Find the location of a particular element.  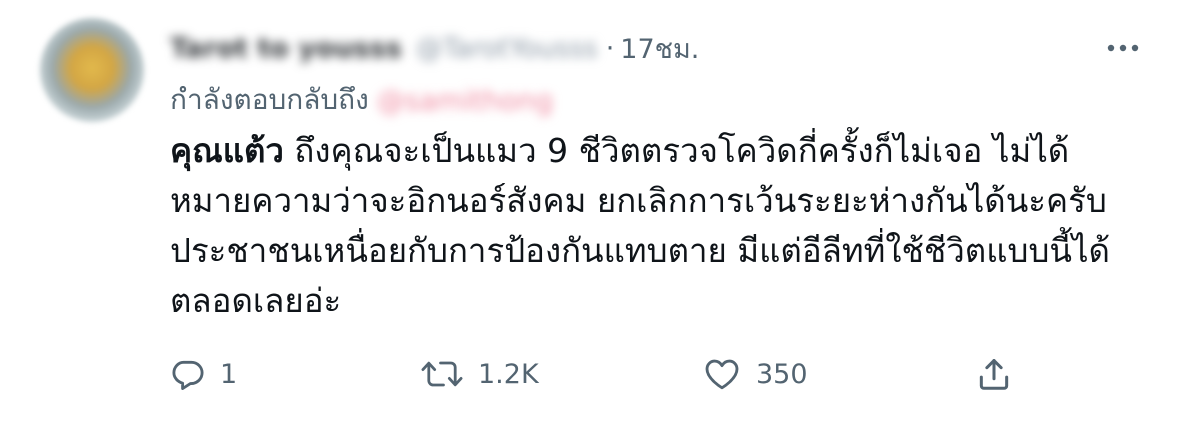

author-handle: @TarotYousss is located at coordinates (507, 48).